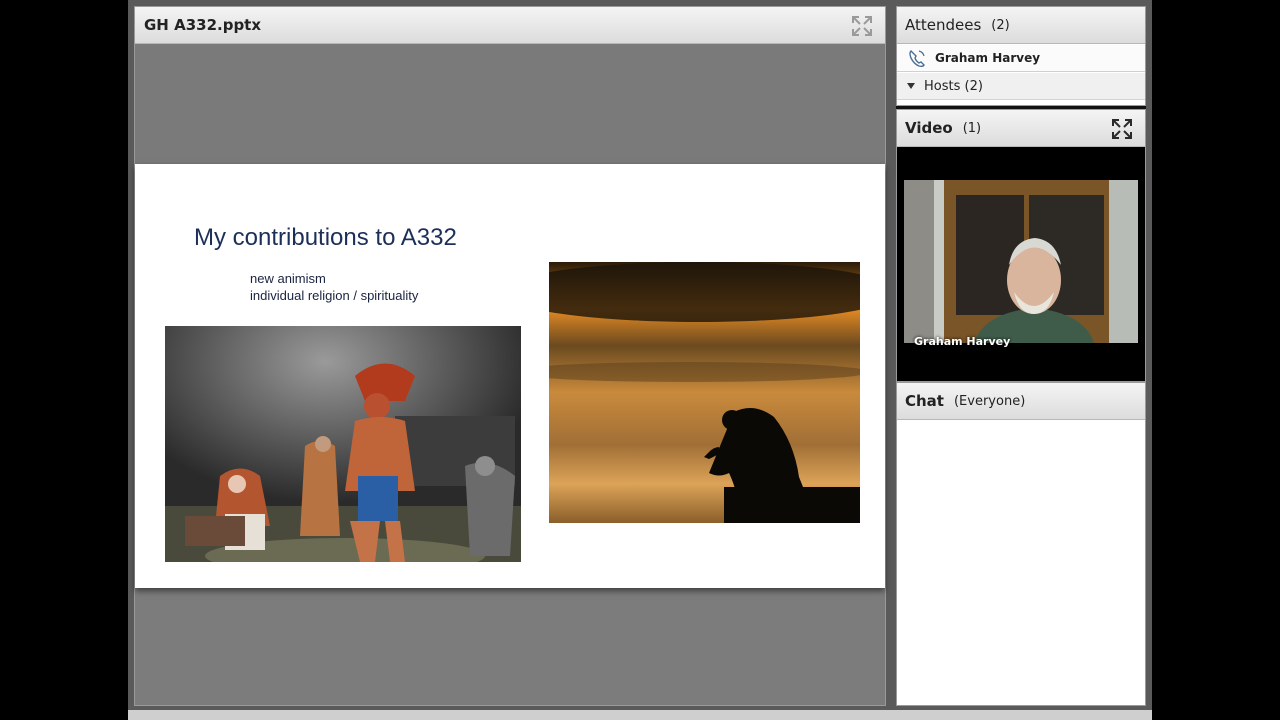 The height and width of the screenshot is (720, 1280). I want to click on share-pod-title: GH A332.pptx, so click(203, 25).